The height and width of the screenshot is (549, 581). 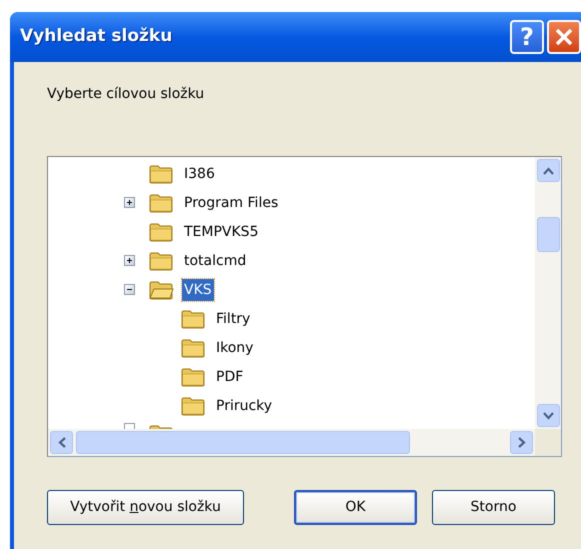 What do you see at coordinates (198, 289) in the screenshot?
I see `tree-item: VKS` at bounding box center [198, 289].